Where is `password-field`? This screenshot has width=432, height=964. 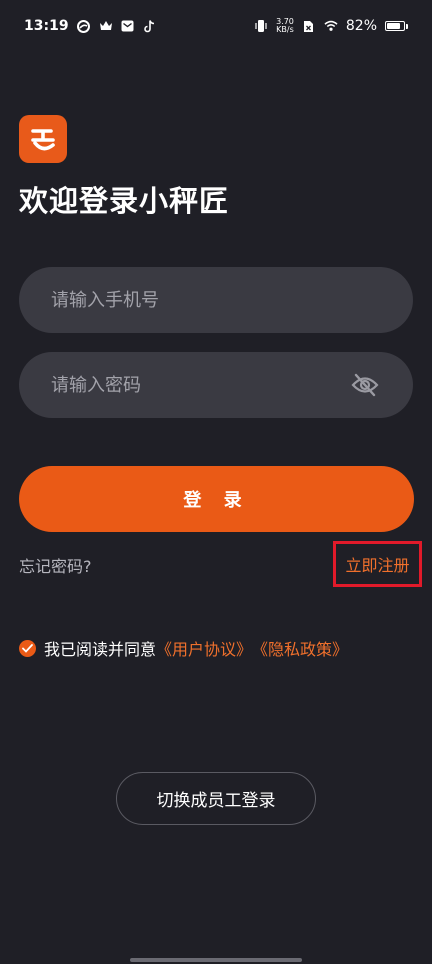 password-field is located at coordinates (216, 385).